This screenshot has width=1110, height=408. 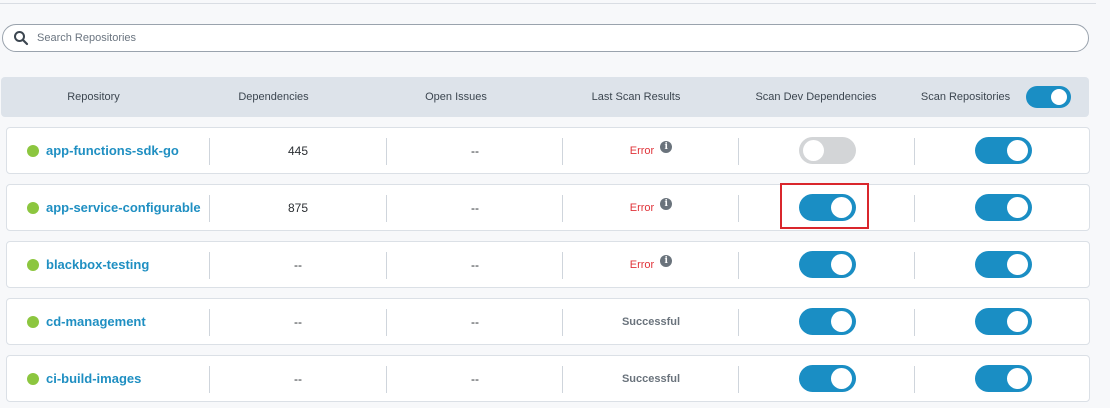 I want to click on dependencies-cell: 875, so click(x=298, y=207).